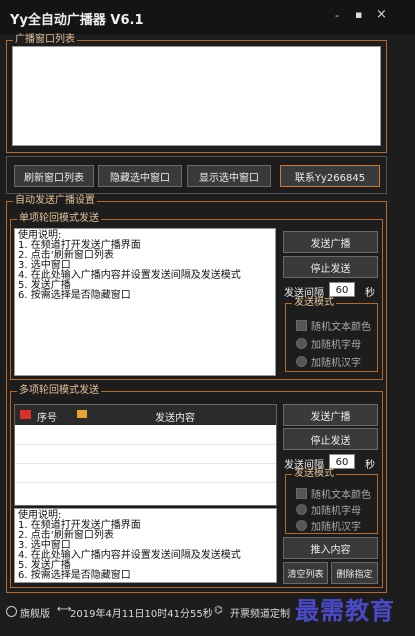 The height and width of the screenshot is (636, 415). What do you see at coordinates (207, 17) in the screenshot?
I see `title-bar: Yy全自动广播器 V6.1 - ▪ ×` at bounding box center [207, 17].